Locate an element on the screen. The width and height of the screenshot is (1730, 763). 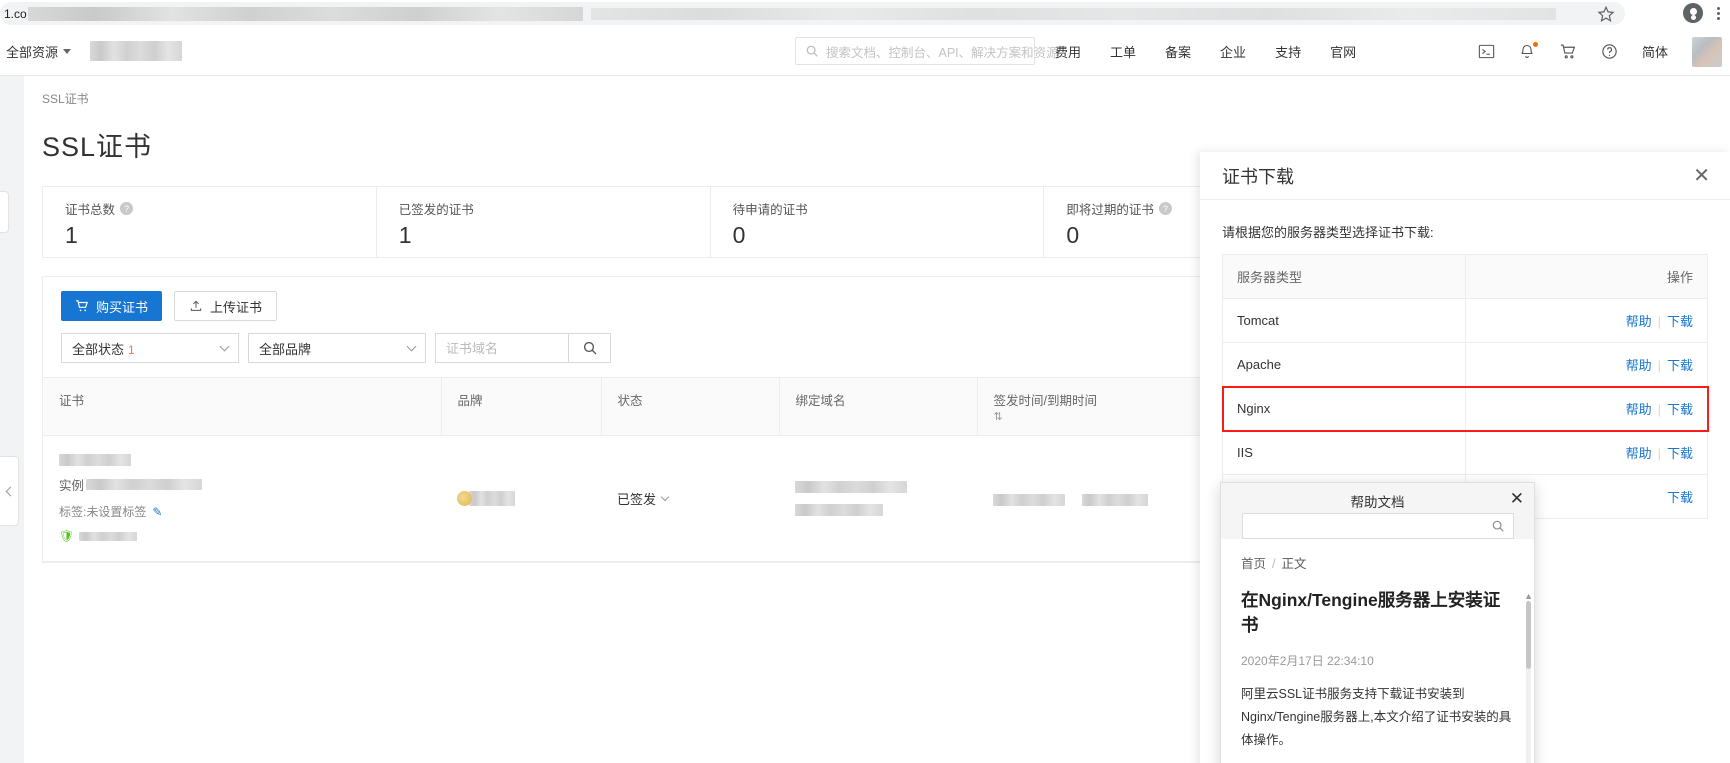
col-header-domain: 绑定域名 is located at coordinates (877, 406).